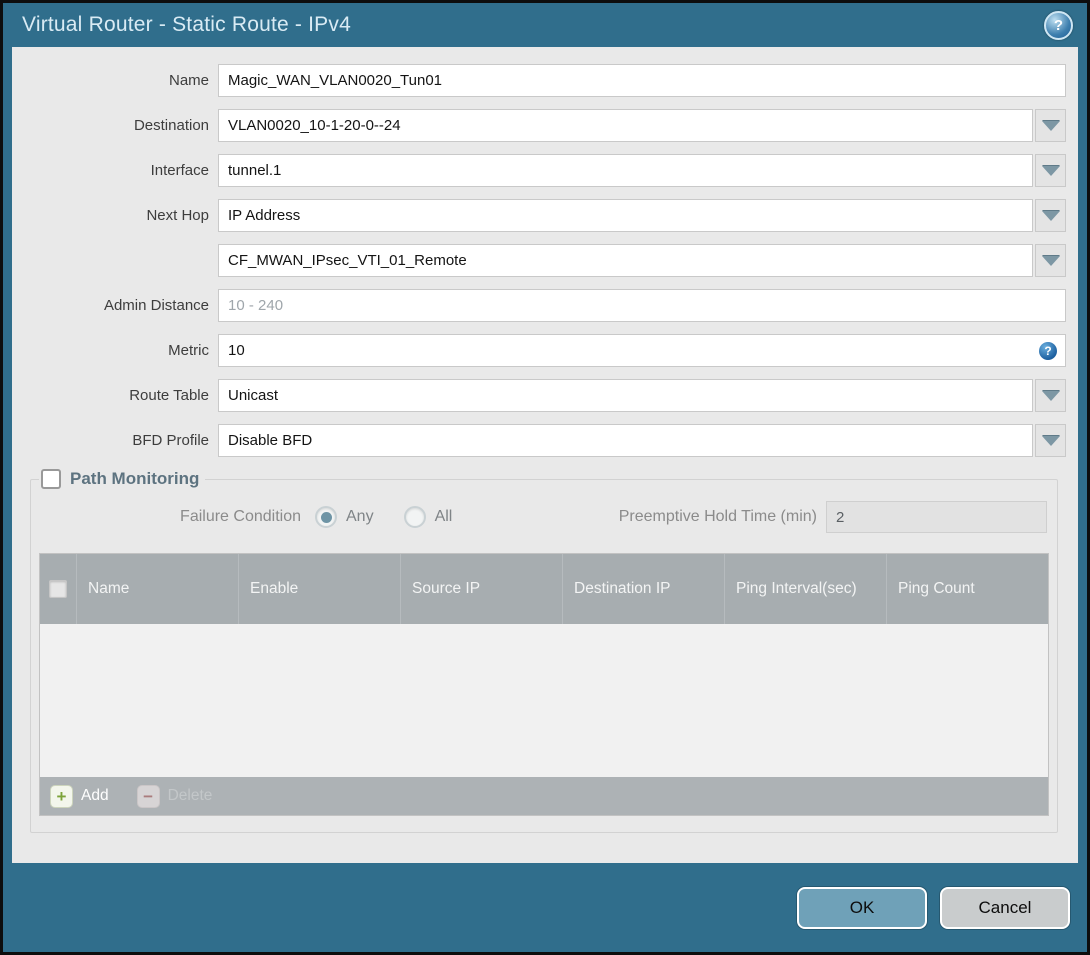 Image resolution: width=1090 pixels, height=955 pixels. What do you see at coordinates (1005, 907) in the screenshot?
I see `cancel-button: Cancel` at bounding box center [1005, 907].